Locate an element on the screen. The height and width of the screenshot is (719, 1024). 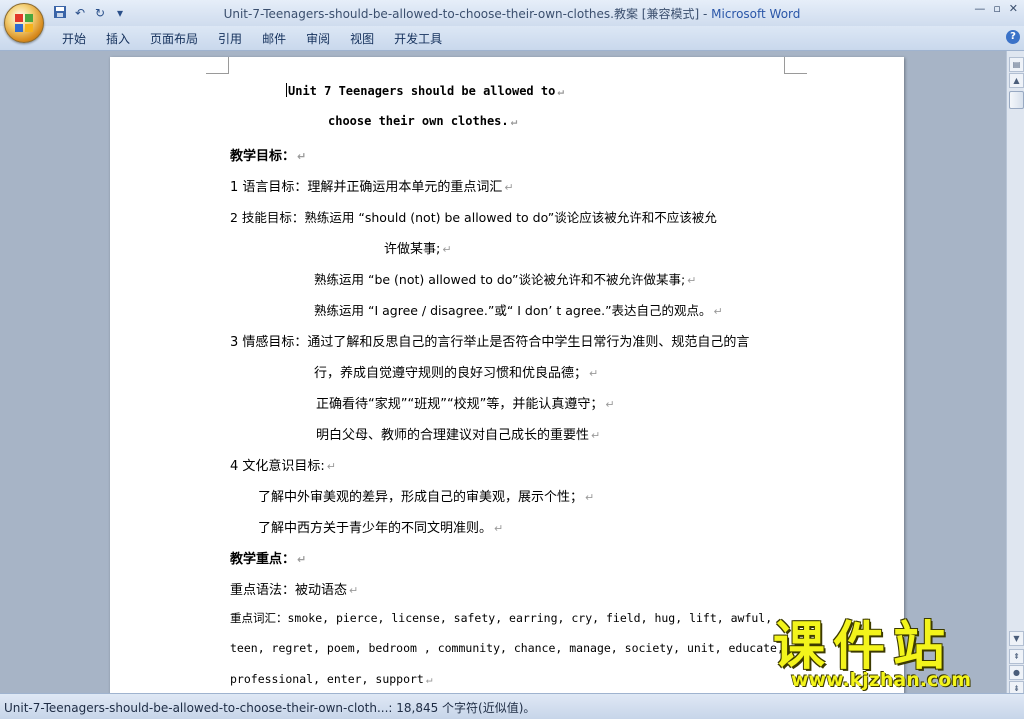
minimize-icon: — is located at coordinates (979, 8).